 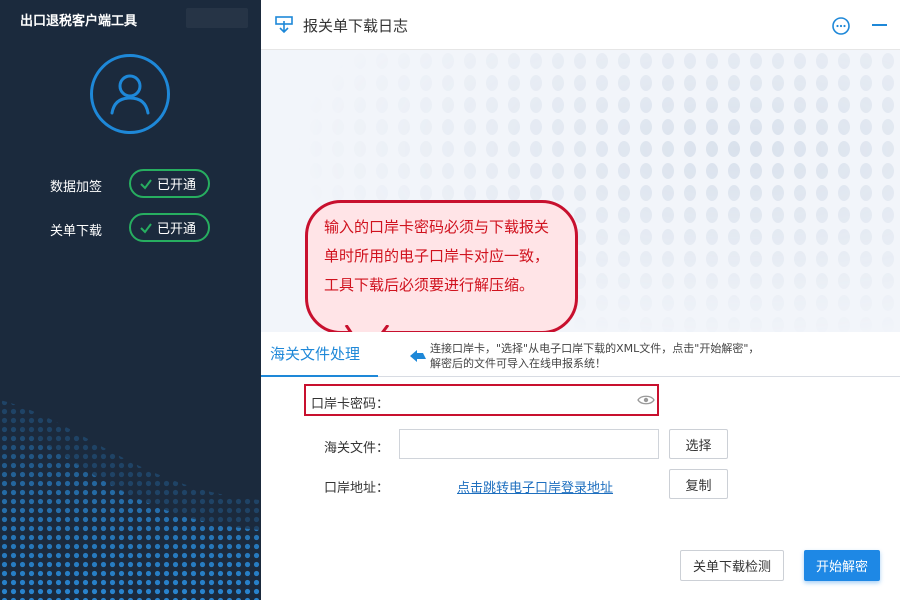 I want to click on app-title: 出口退税客户端工具, so click(x=79, y=21).